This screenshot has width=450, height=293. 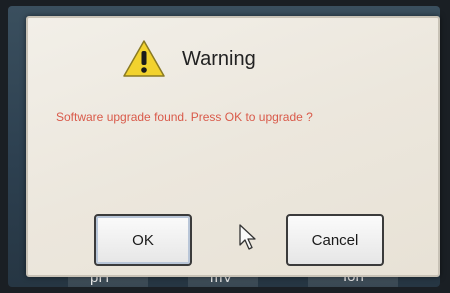 I want to click on warning-icon, so click(x=144, y=58).